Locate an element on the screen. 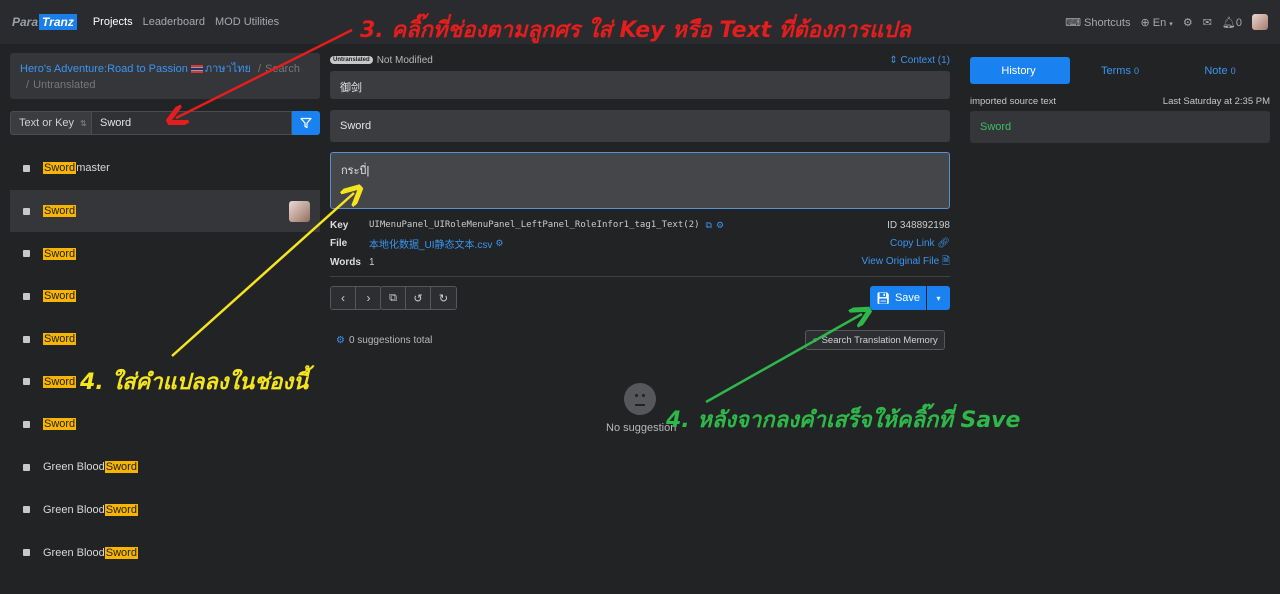 The width and height of the screenshot is (1280, 594). green-arrow is located at coordinates (783, 359).